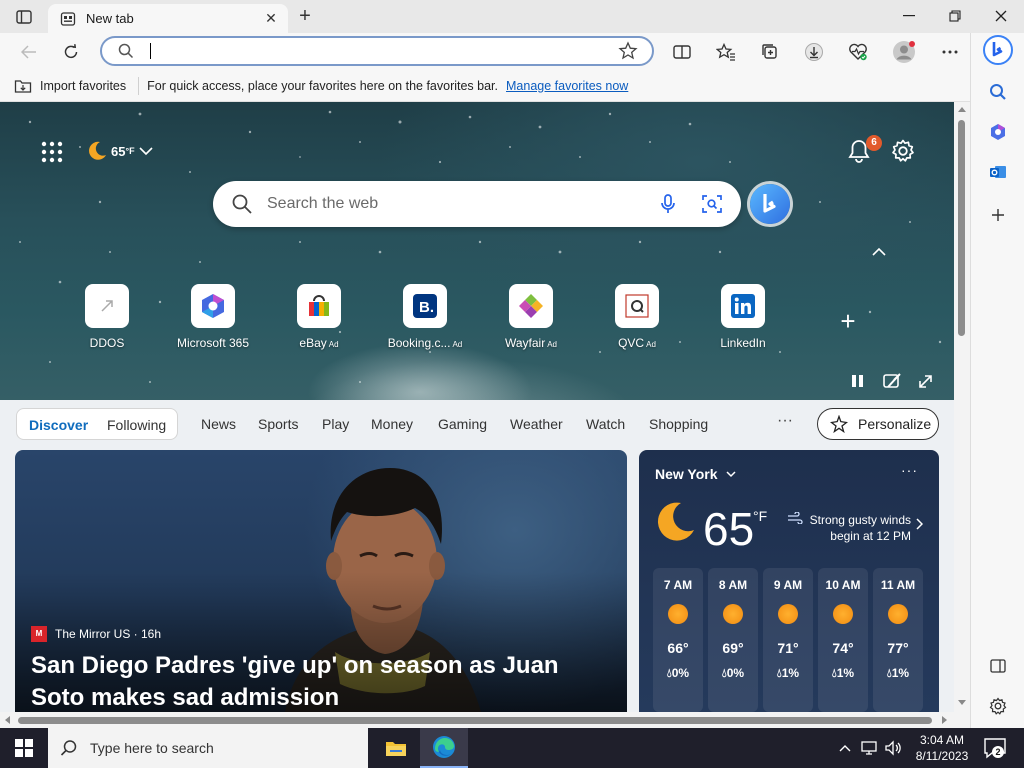  I want to click on scroll-up-arrow-icon, so click(962, 109).